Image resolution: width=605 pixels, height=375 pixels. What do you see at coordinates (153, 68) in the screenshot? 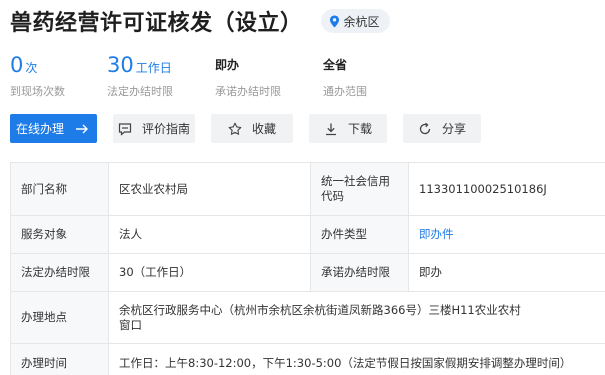
I see `stat-legal-limit-unit: 工作日` at bounding box center [153, 68].